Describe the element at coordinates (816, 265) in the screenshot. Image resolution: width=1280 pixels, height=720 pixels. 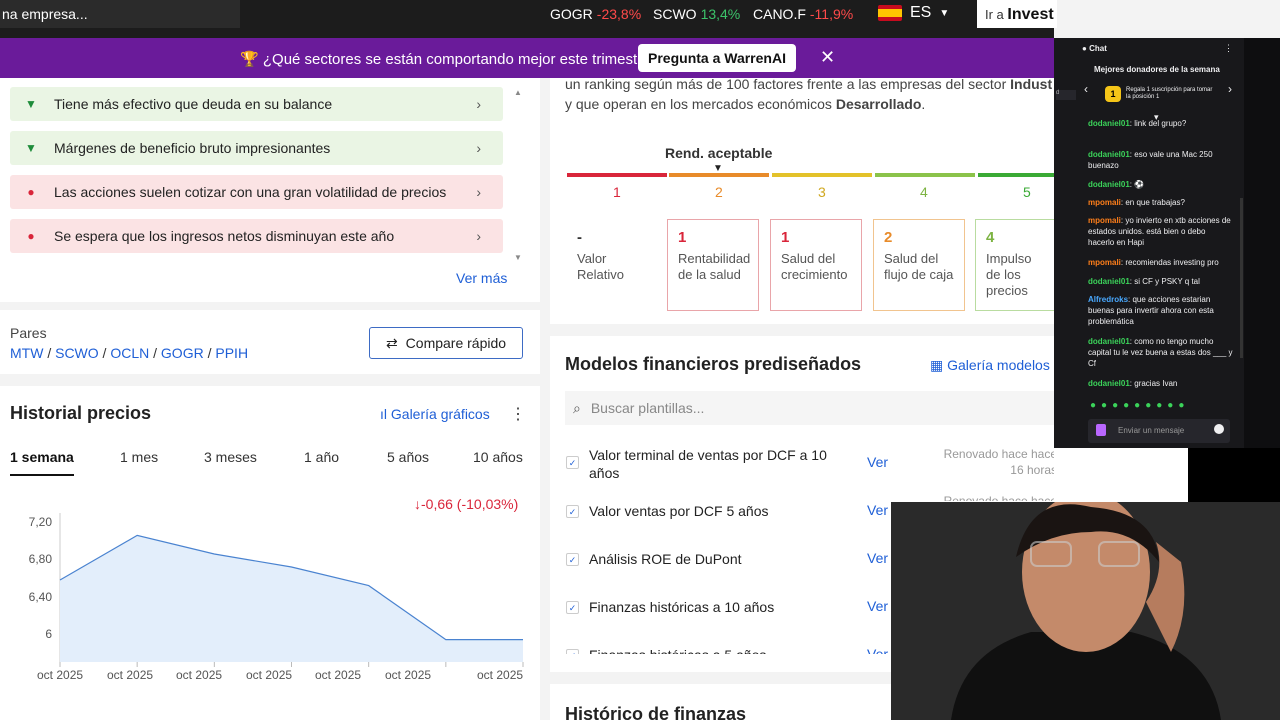
I see `factor-card: 1 Salud del crecimiento` at that location.